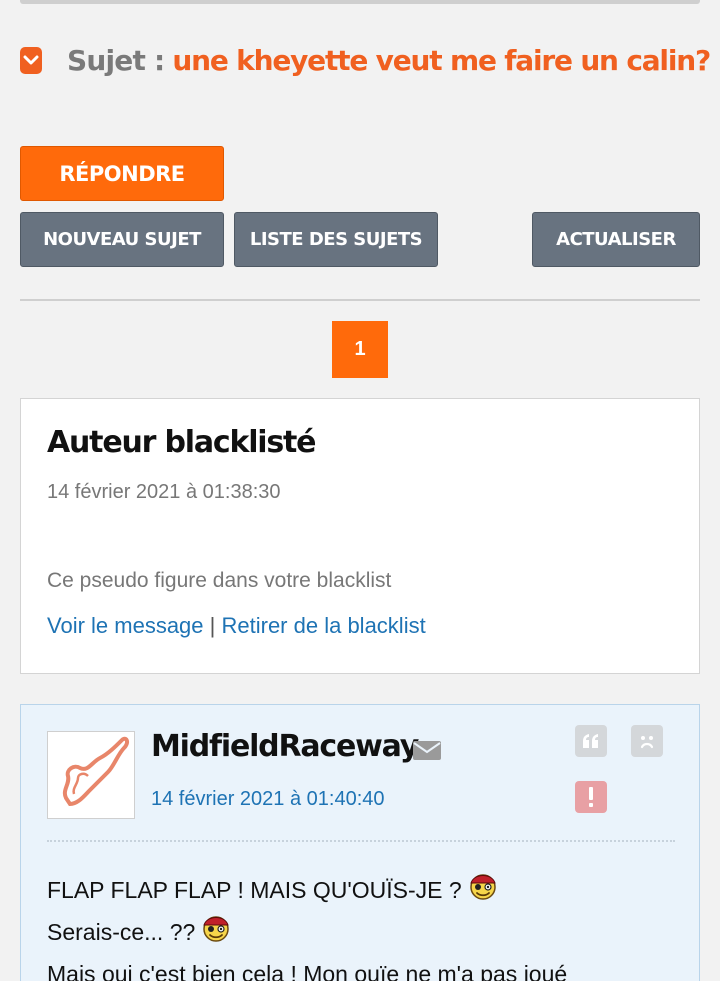 The height and width of the screenshot is (981, 720). What do you see at coordinates (164, 492) in the screenshot?
I see `blacklisted-date: 14 février 2021 à 01:38:30` at bounding box center [164, 492].